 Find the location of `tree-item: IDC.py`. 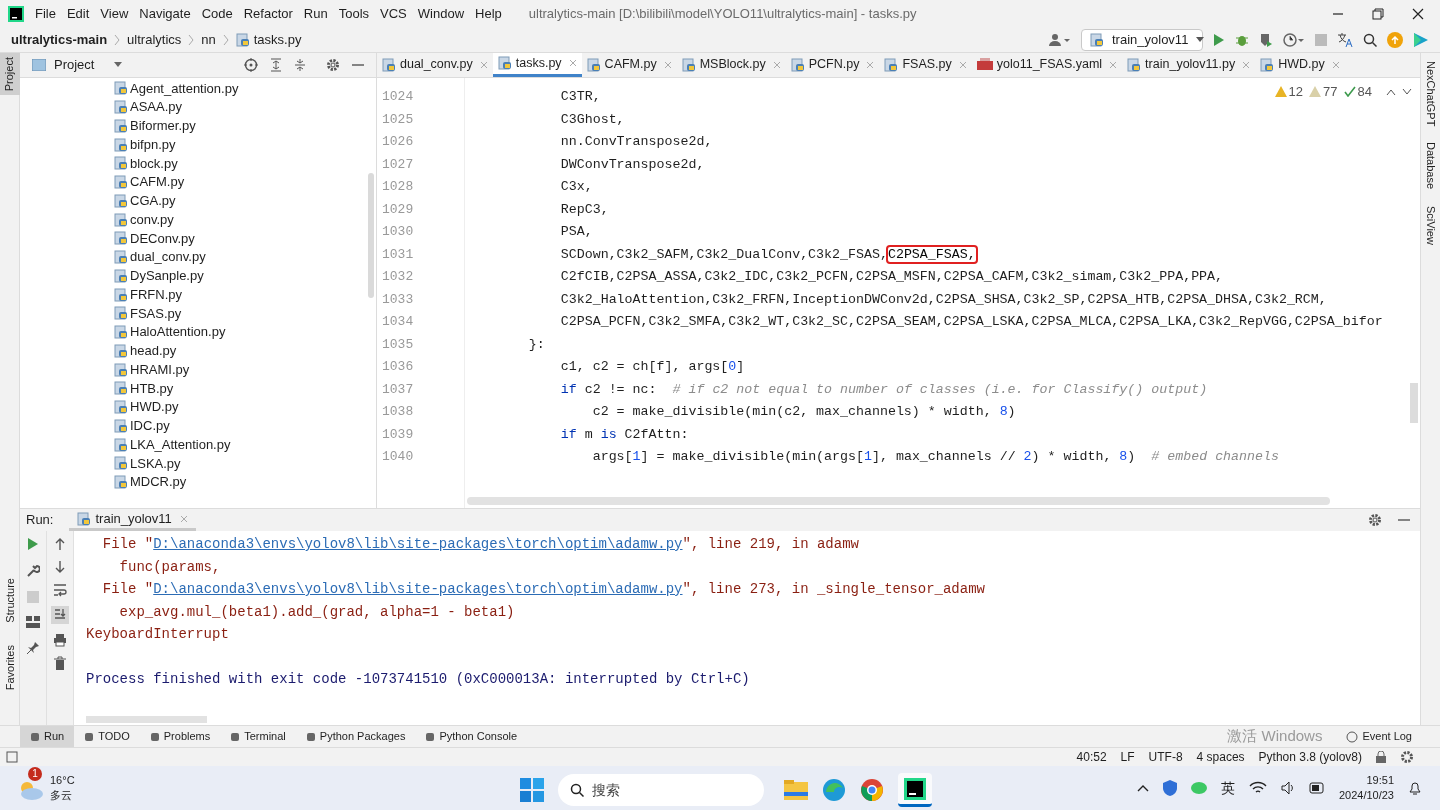

tree-item: IDC.py is located at coordinates (150, 426).